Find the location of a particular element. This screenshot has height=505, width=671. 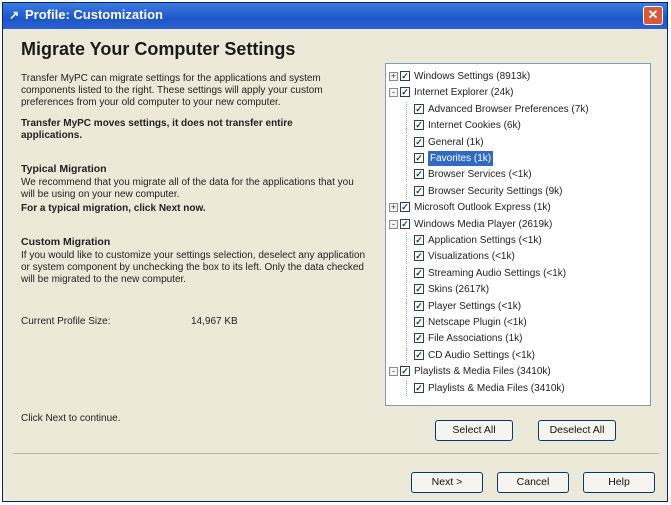

tree-item: ✓ Skins (2617k) is located at coordinates (517, 290).